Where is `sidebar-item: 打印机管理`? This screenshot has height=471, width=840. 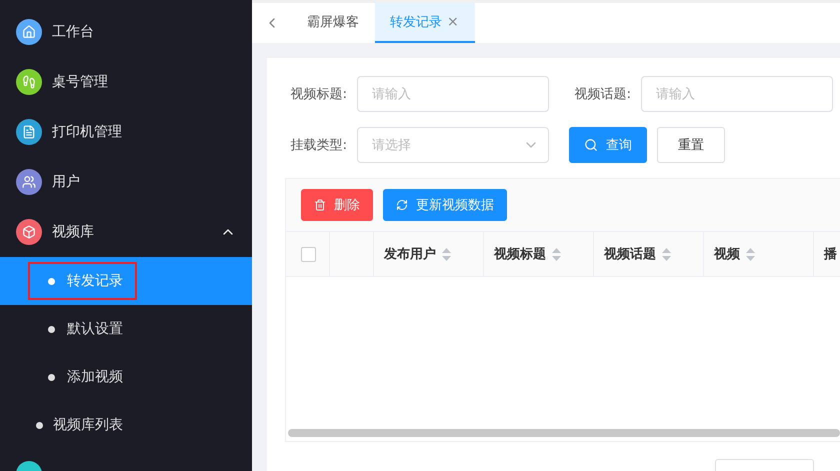
sidebar-item: 打印机管理 is located at coordinates (126, 132).